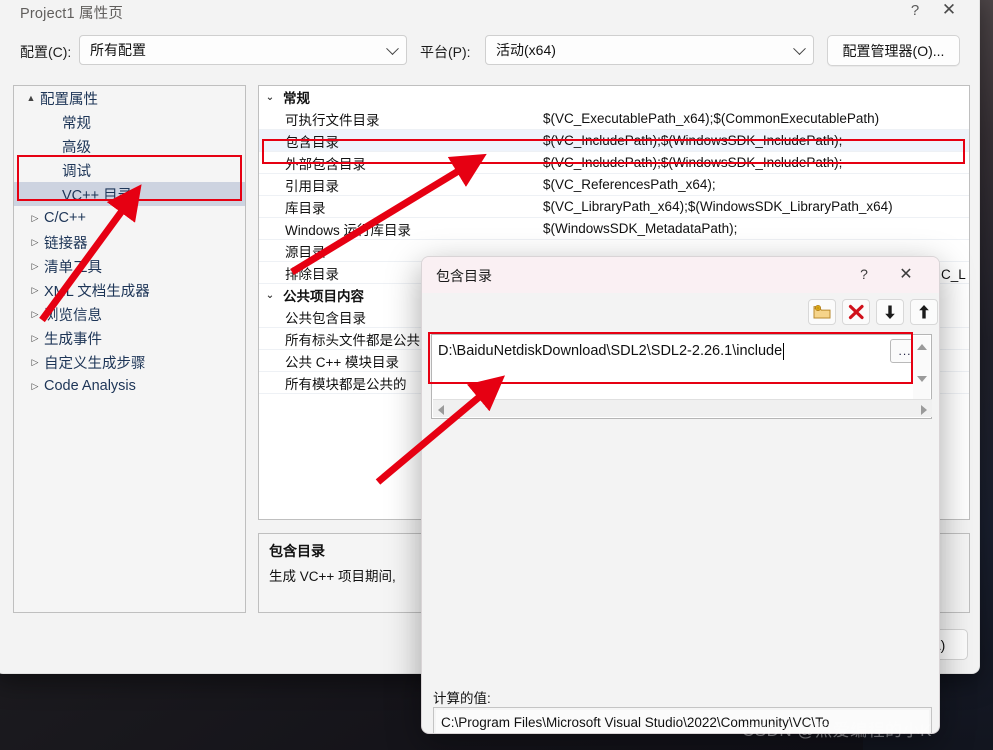 This screenshot has width=993, height=750. What do you see at coordinates (464, 276) in the screenshot?
I see `dialog-title: 包含目录` at bounding box center [464, 276].